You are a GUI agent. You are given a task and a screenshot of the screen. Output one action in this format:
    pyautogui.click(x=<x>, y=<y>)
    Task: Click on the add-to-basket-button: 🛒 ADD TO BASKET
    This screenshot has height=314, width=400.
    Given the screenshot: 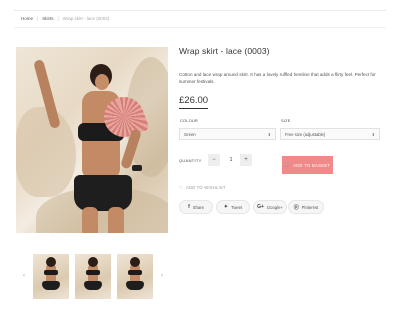 What is the action you would take?
    pyautogui.click(x=307, y=165)
    